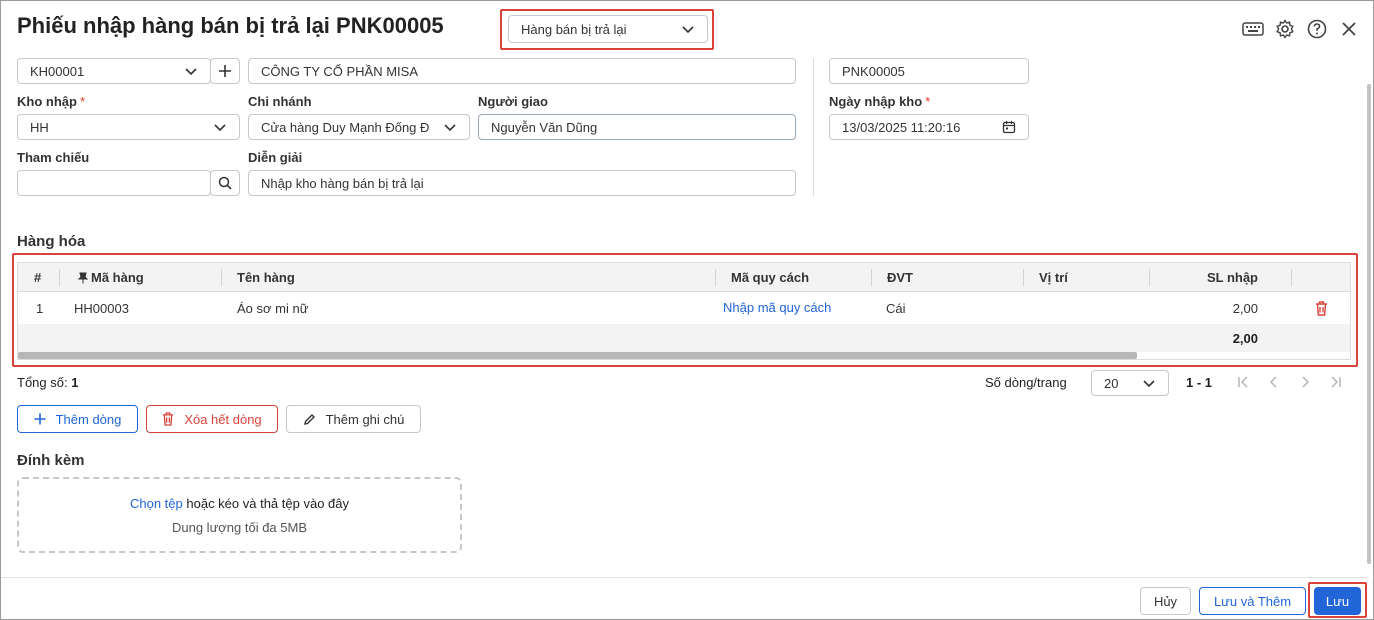  Describe the element at coordinates (1349, 29) in the screenshot. I see `close-icon` at that location.